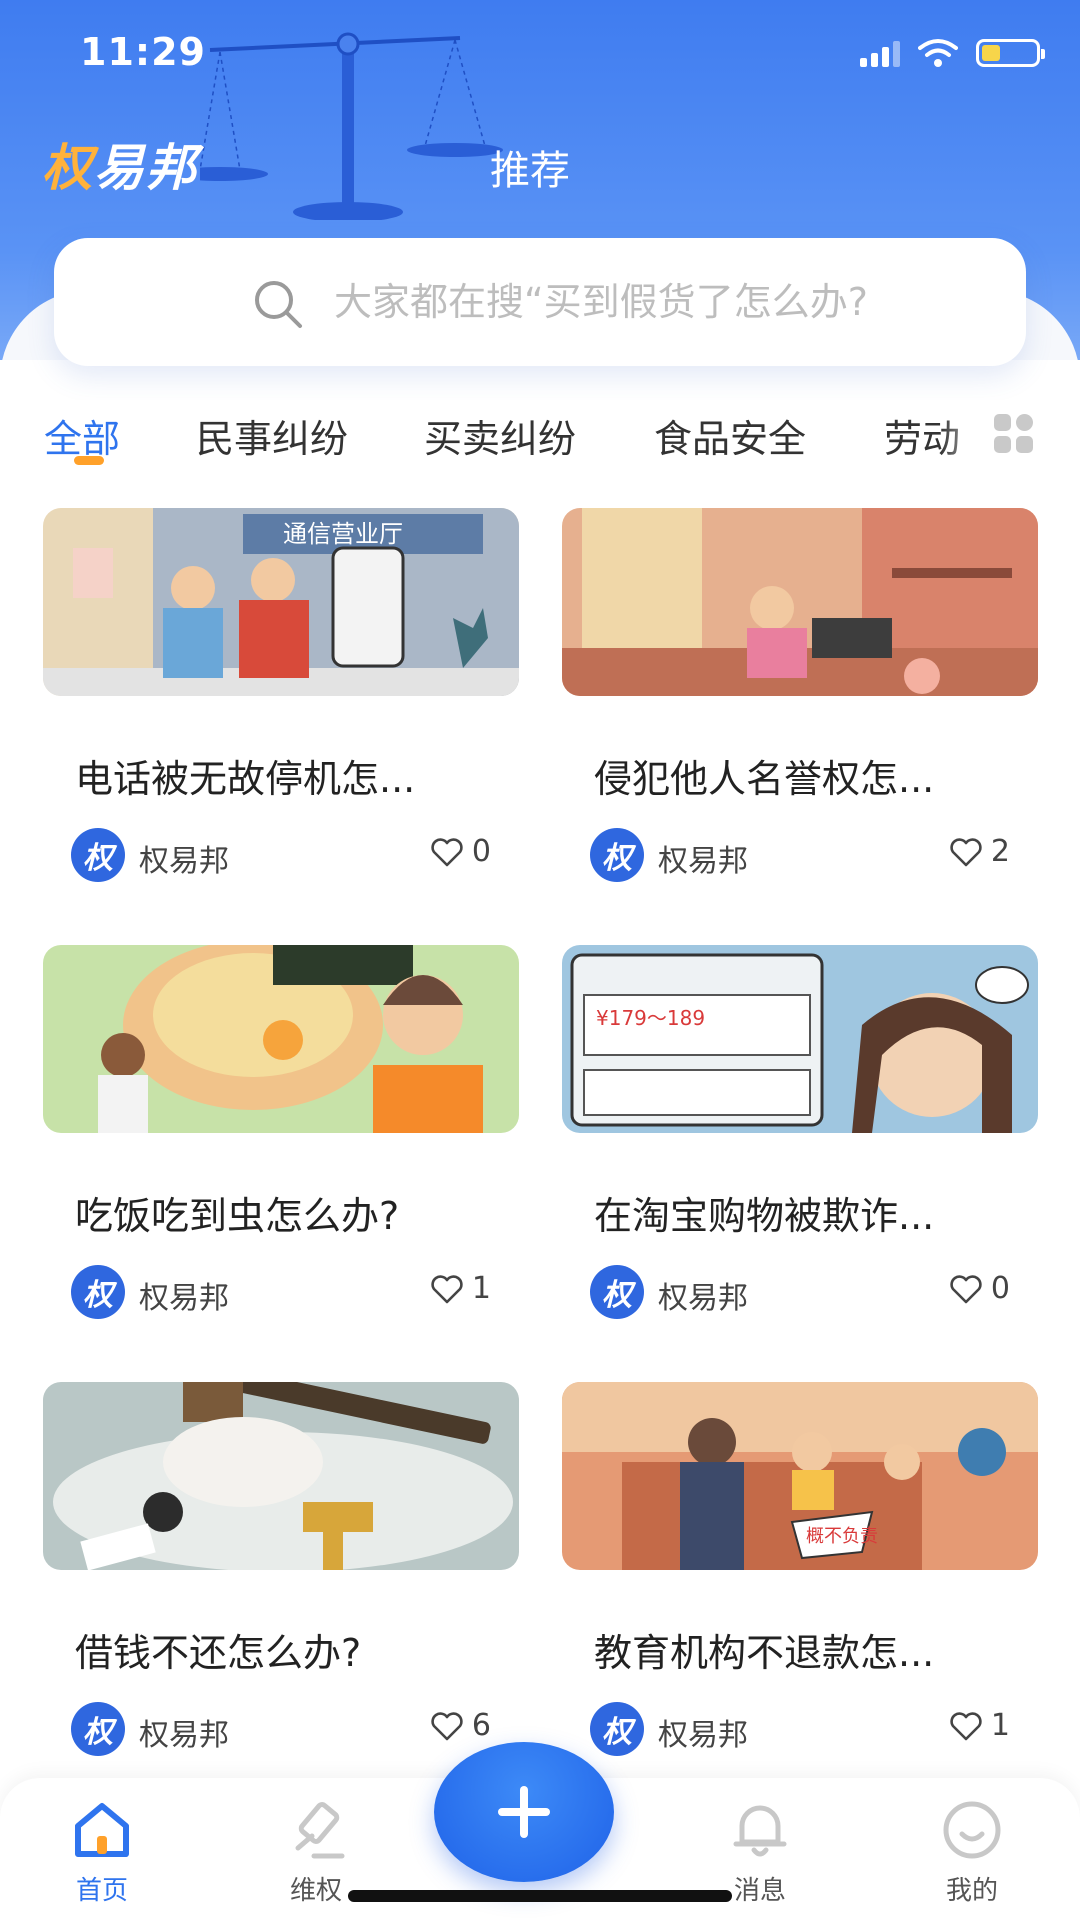 This screenshot has width=1080, height=1920. Describe the element at coordinates (278, 304) in the screenshot. I see `search-icon` at that location.